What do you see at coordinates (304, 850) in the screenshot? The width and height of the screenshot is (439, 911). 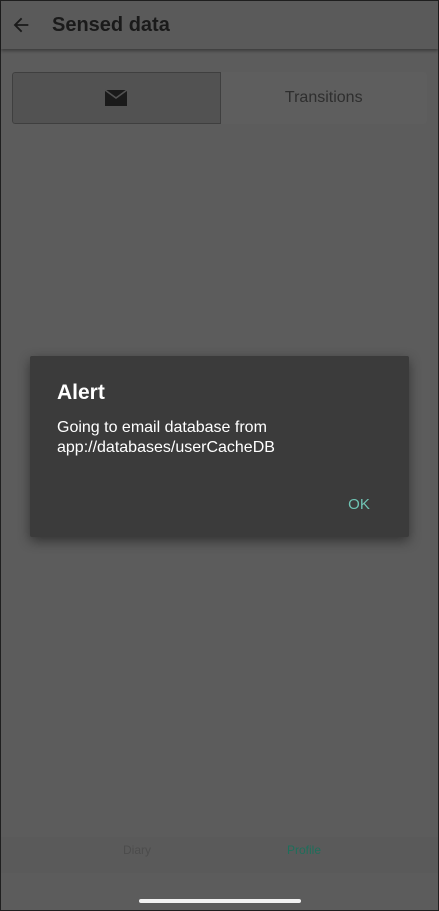 I see `nav-profile: Profile` at bounding box center [304, 850].